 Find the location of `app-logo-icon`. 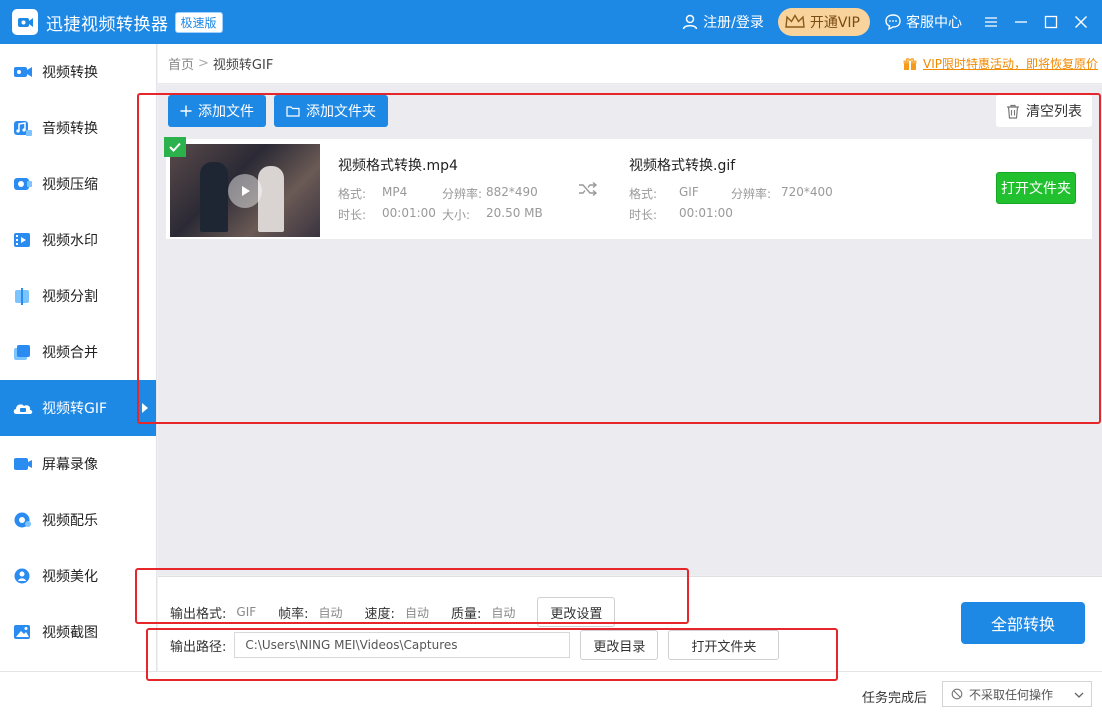

app-logo-icon is located at coordinates (25, 22).